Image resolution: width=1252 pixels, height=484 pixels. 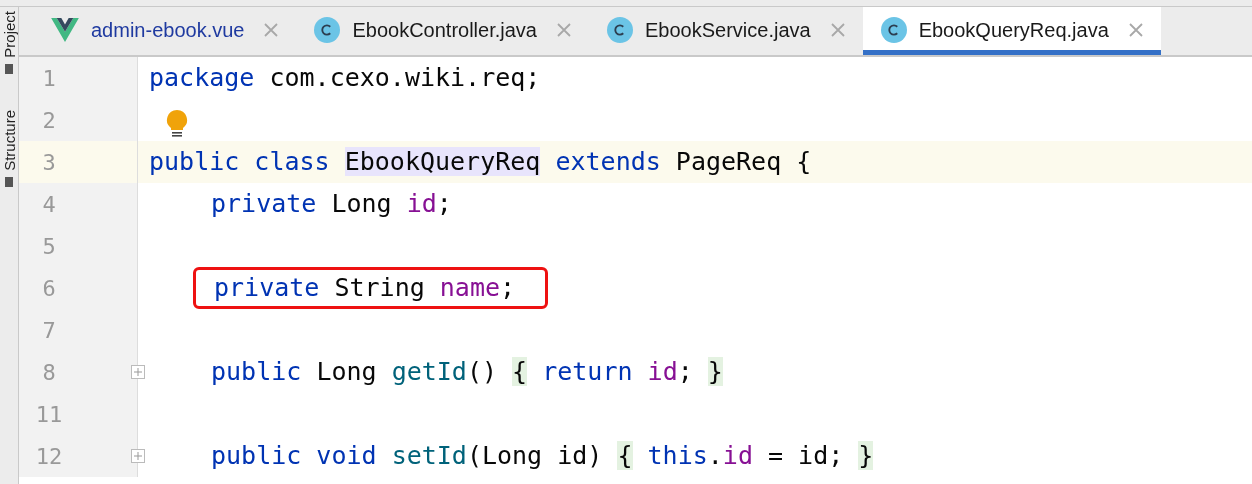 I want to click on line-number: 3, so click(x=49, y=162).